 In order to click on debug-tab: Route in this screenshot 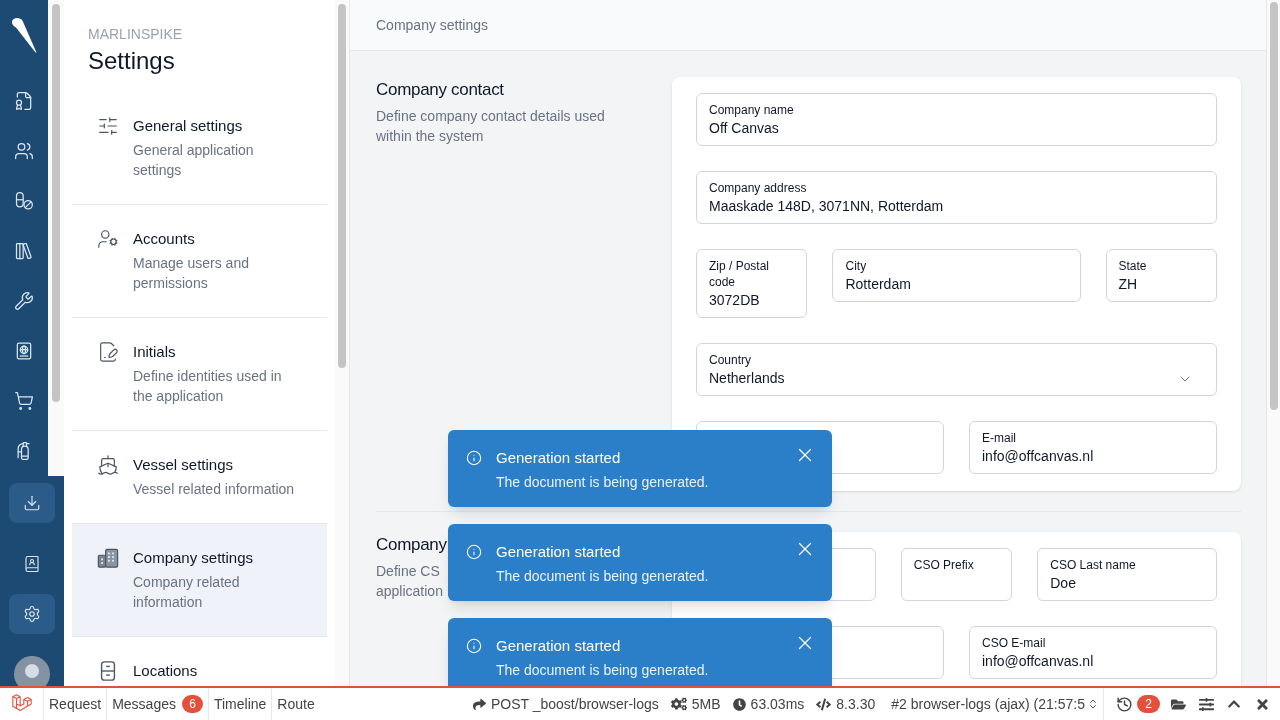, I will do `click(296, 704)`.